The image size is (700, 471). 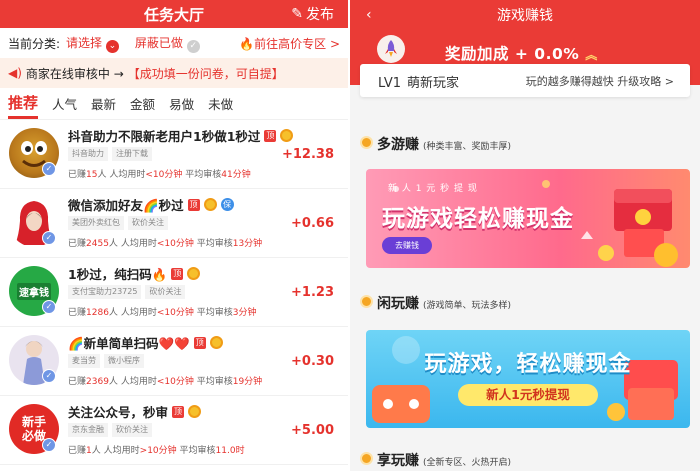 I want to click on task-chip: 微小程序, so click(x=124, y=361).